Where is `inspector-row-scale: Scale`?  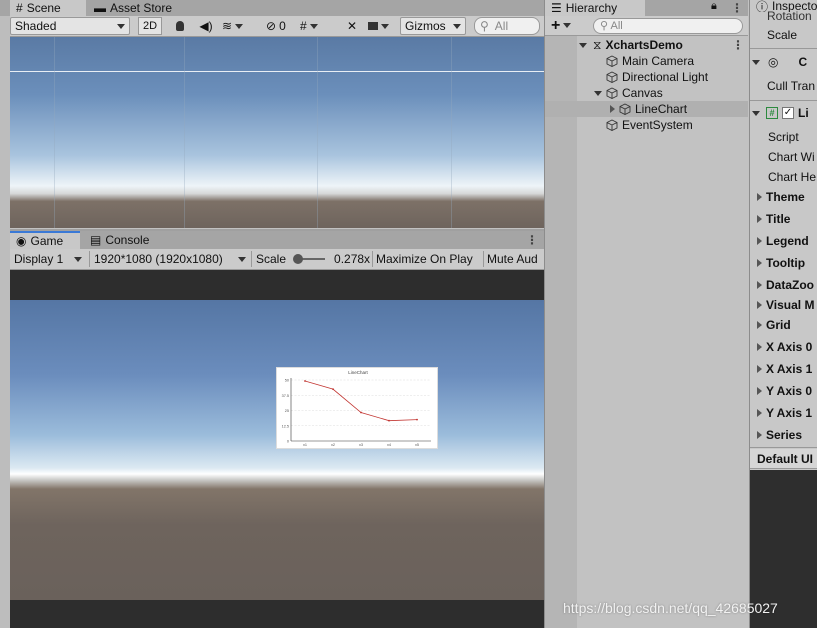
inspector-row-scale: Scale is located at coordinates (787, 35).